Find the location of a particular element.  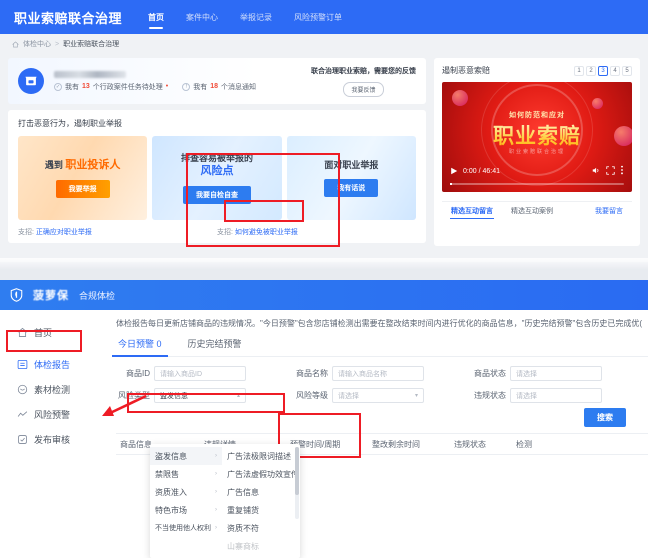

cascader-scrollbar is located at coordinates (297, 483).